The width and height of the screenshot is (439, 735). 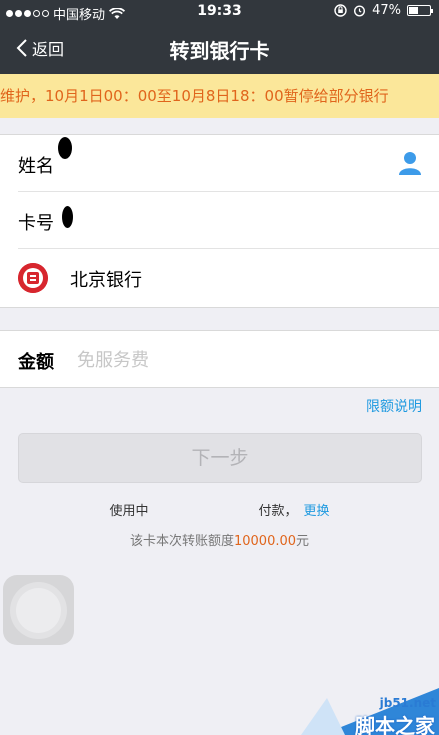 What do you see at coordinates (65, 148) in the screenshot?
I see `name-redaction` at bounding box center [65, 148].